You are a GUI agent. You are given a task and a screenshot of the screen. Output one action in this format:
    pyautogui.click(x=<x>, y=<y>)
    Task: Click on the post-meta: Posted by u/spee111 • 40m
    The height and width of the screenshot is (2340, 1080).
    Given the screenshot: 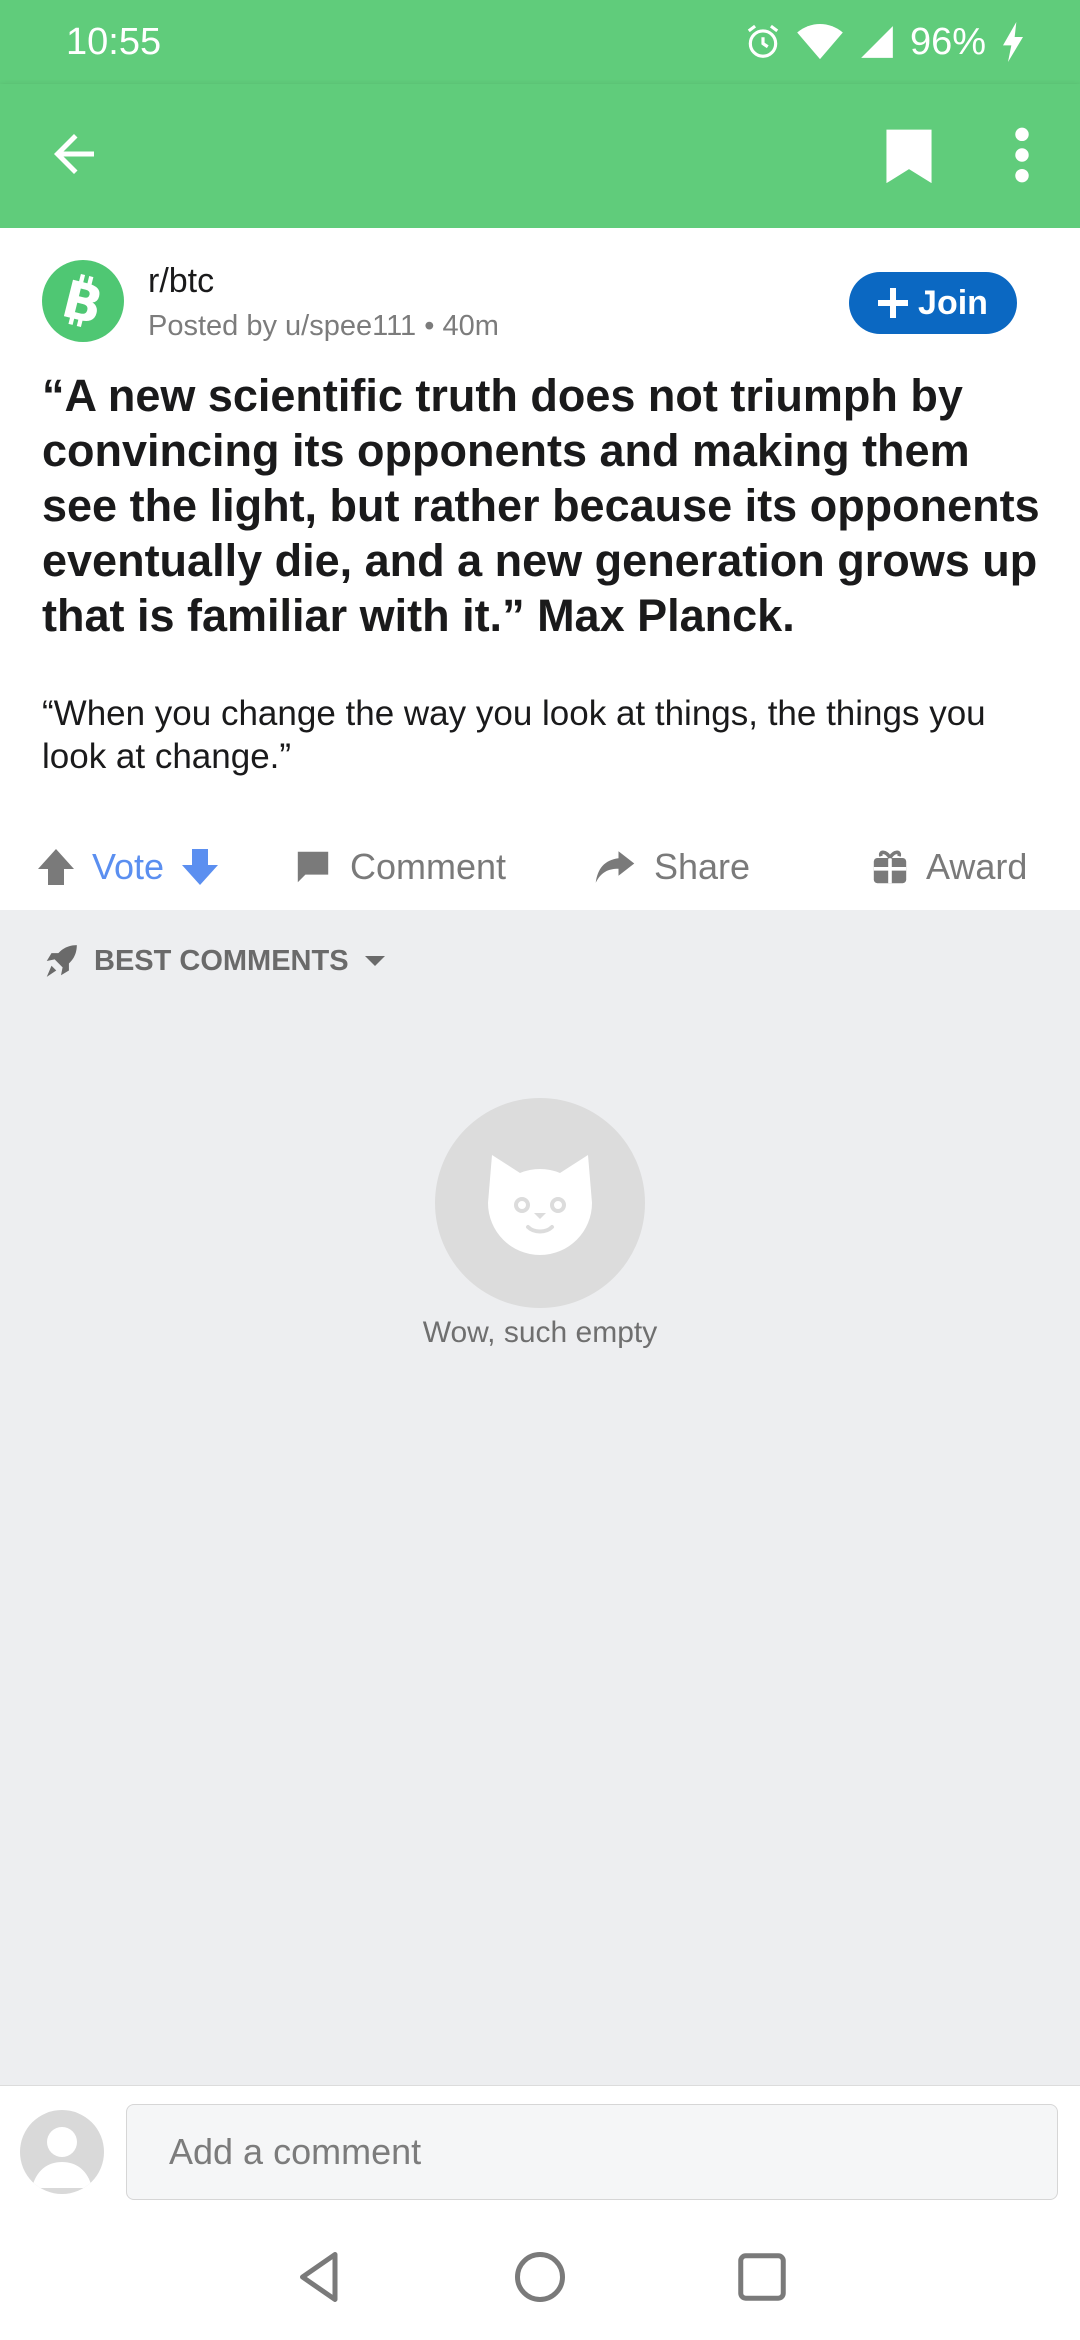 What is the action you would take?
    pyautogui.click(x=323, y=326)
    